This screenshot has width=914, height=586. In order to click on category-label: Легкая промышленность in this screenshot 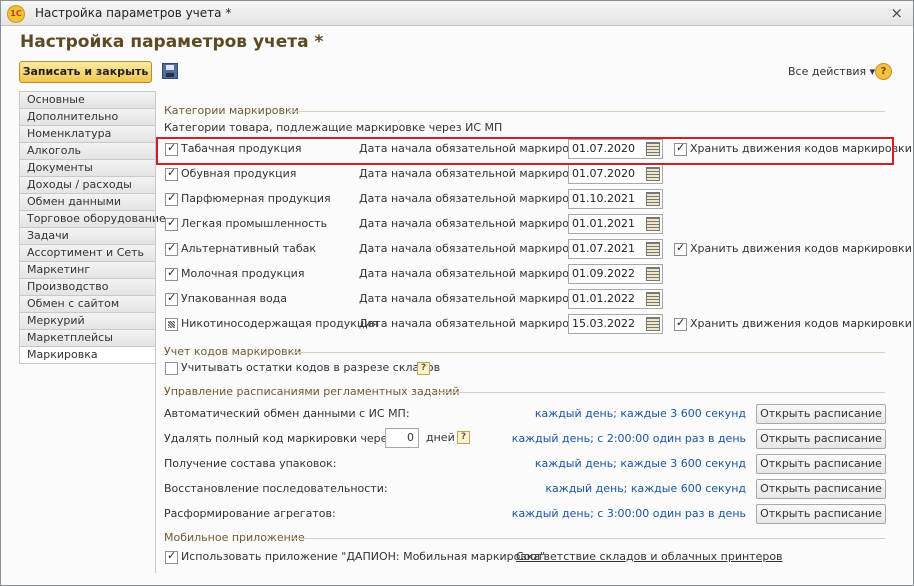, I will do `click(254, 223)`.